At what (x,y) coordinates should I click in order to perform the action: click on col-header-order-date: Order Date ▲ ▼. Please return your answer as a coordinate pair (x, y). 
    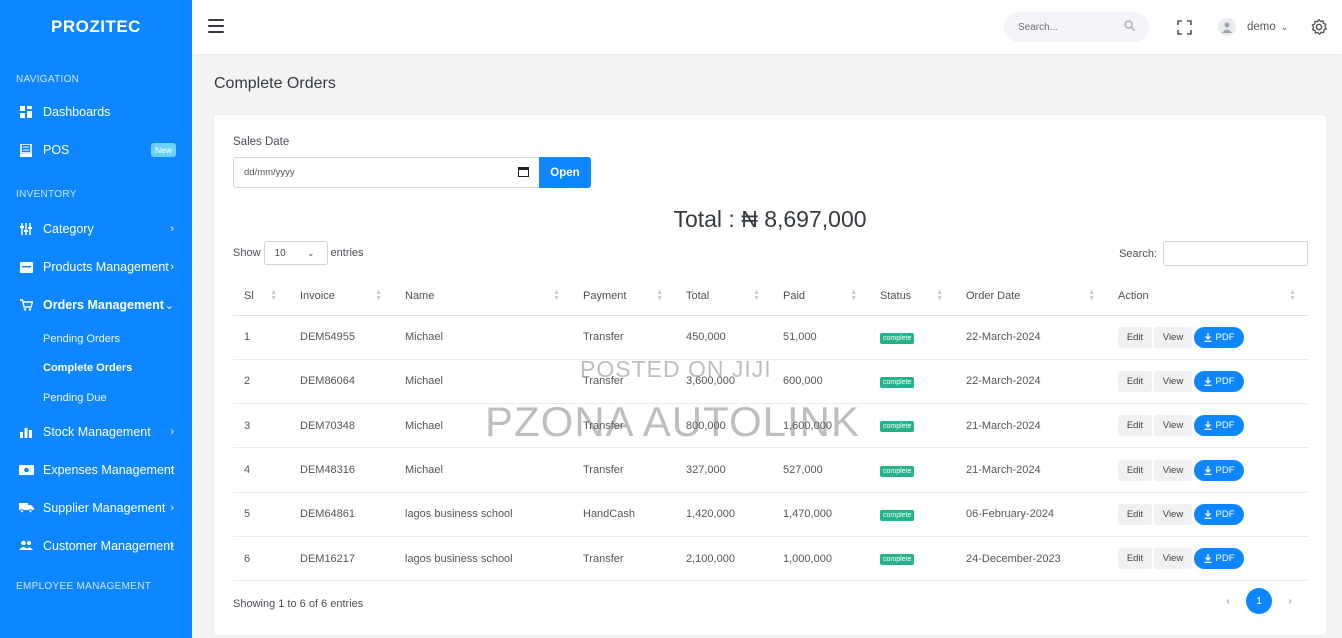
    Looking at the image, I should click on (1031, 296).